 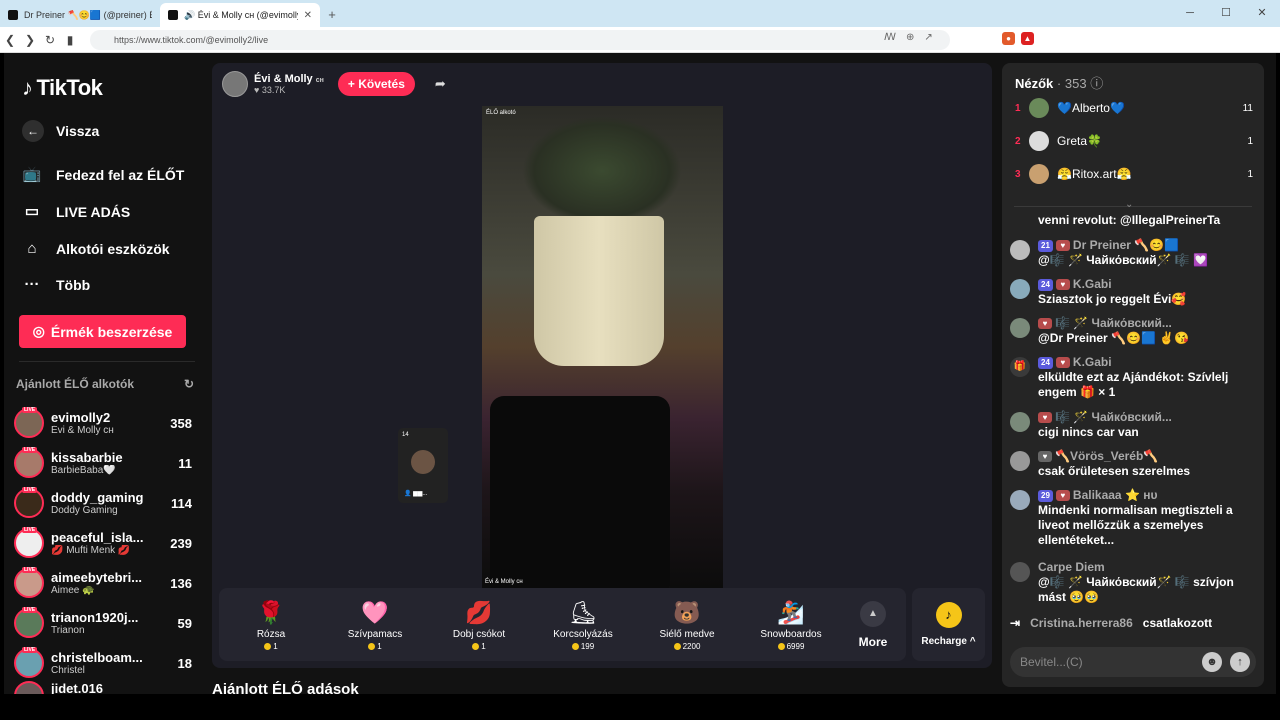 What do you see at coordinates (283, 79) in the screenshot?
I see `host-name: Évi & Molly` at bounding box center [283, 79].